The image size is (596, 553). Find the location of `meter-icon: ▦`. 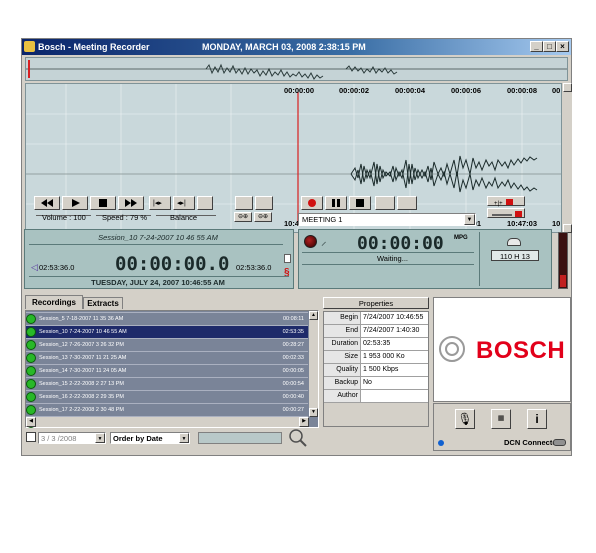

meter-icon: ▦ is located at coordinates (501, 418).